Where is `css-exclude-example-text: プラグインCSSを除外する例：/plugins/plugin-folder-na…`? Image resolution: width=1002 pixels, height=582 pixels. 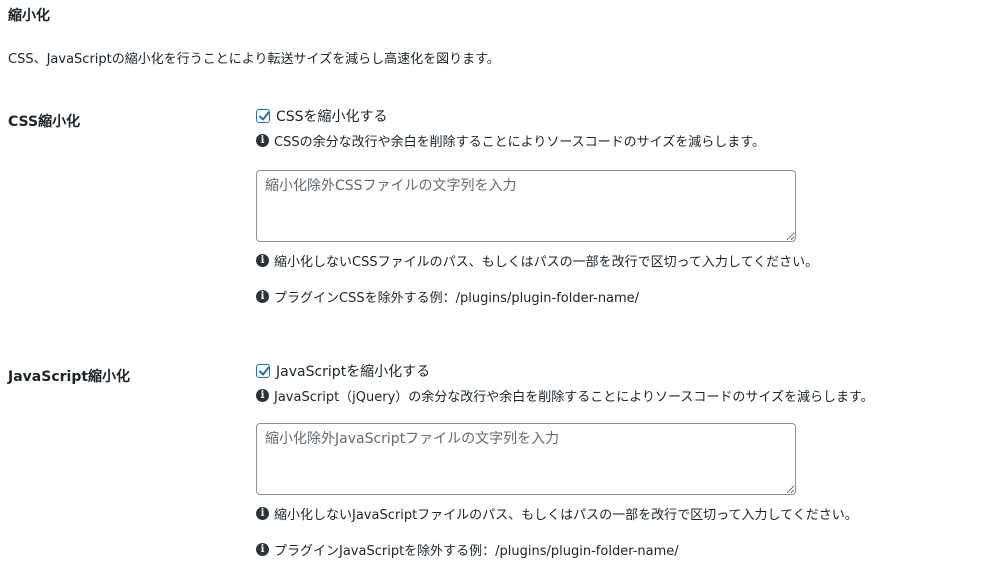 css-exclude-example-text: プラグインCSSを除外する例：/plugins/plugin-folder-na… is located at coordinates (457, 298).